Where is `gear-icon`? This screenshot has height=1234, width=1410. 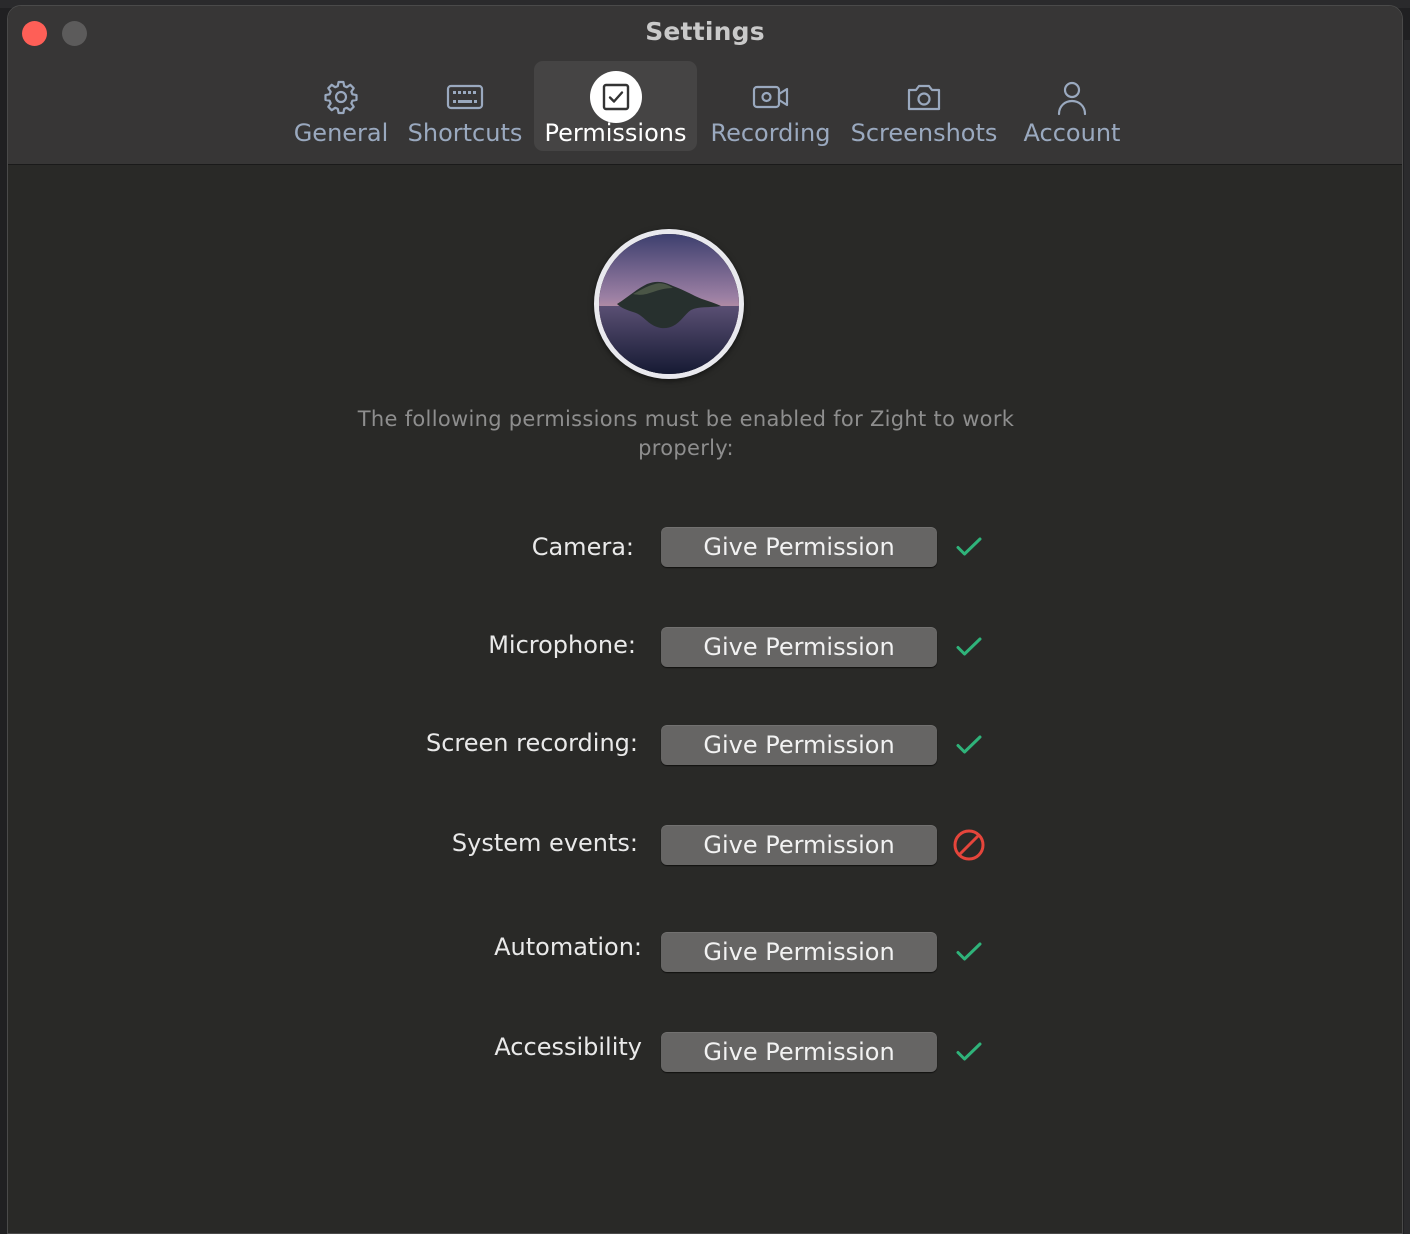 gear-icon is located at coordinates (341, 97).